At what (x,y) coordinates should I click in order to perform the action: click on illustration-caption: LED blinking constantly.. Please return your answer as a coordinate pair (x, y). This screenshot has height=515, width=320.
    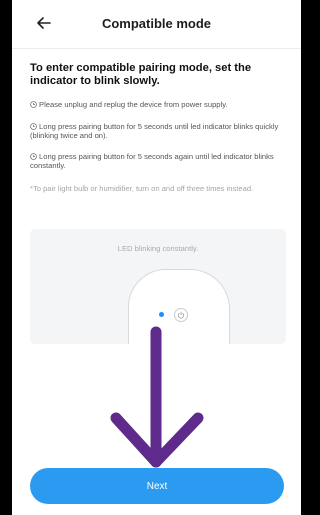
    Looking at the image, I should click on (158, 248).